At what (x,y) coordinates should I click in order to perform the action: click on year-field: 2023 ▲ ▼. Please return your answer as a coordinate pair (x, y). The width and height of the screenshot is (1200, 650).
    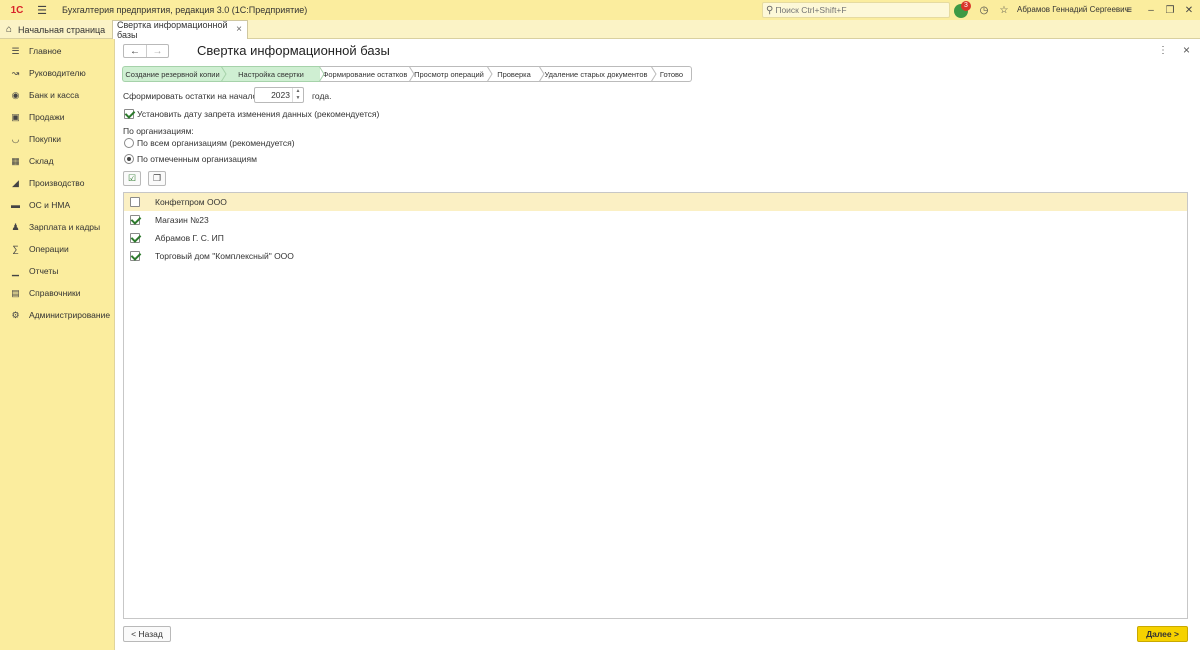
    Looking at the image, I should click on (279, 95).